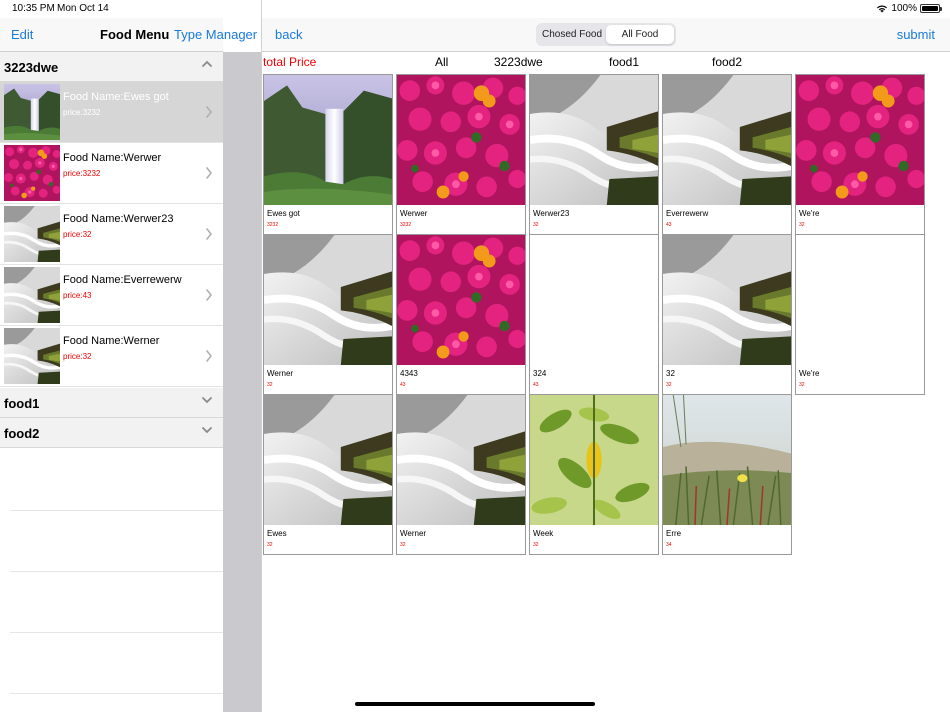  I want to click on section-title: 3223dwe, so click(31, 67).